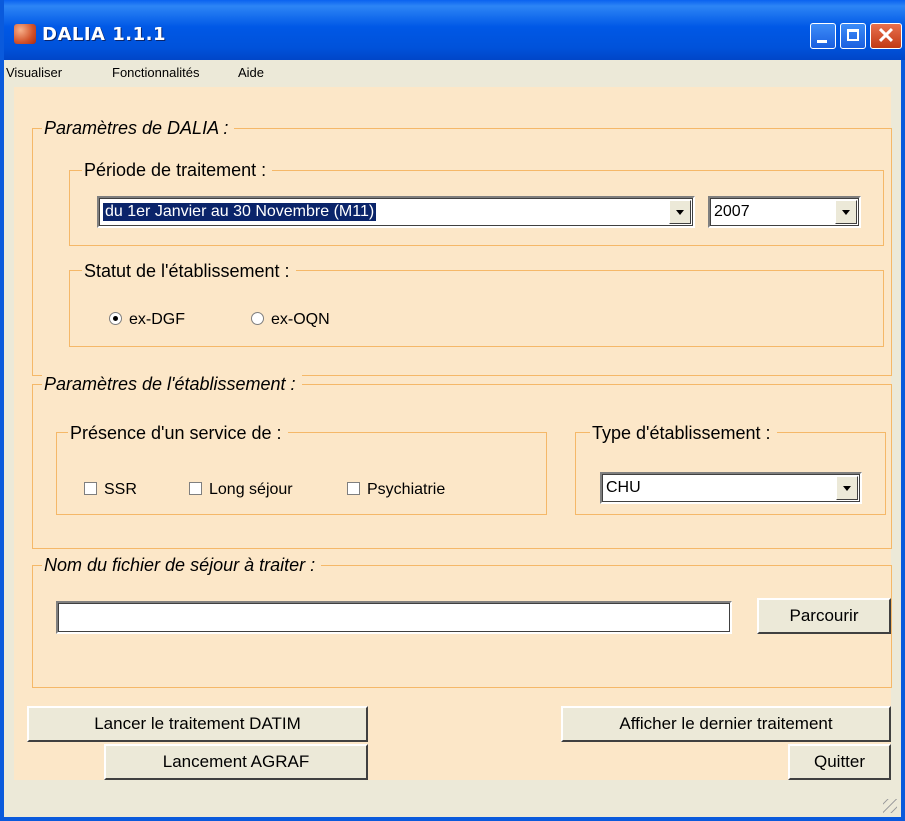 This screenshot has height=821, width=905. I want to click on radio-checked-icon, so click(115, 318).